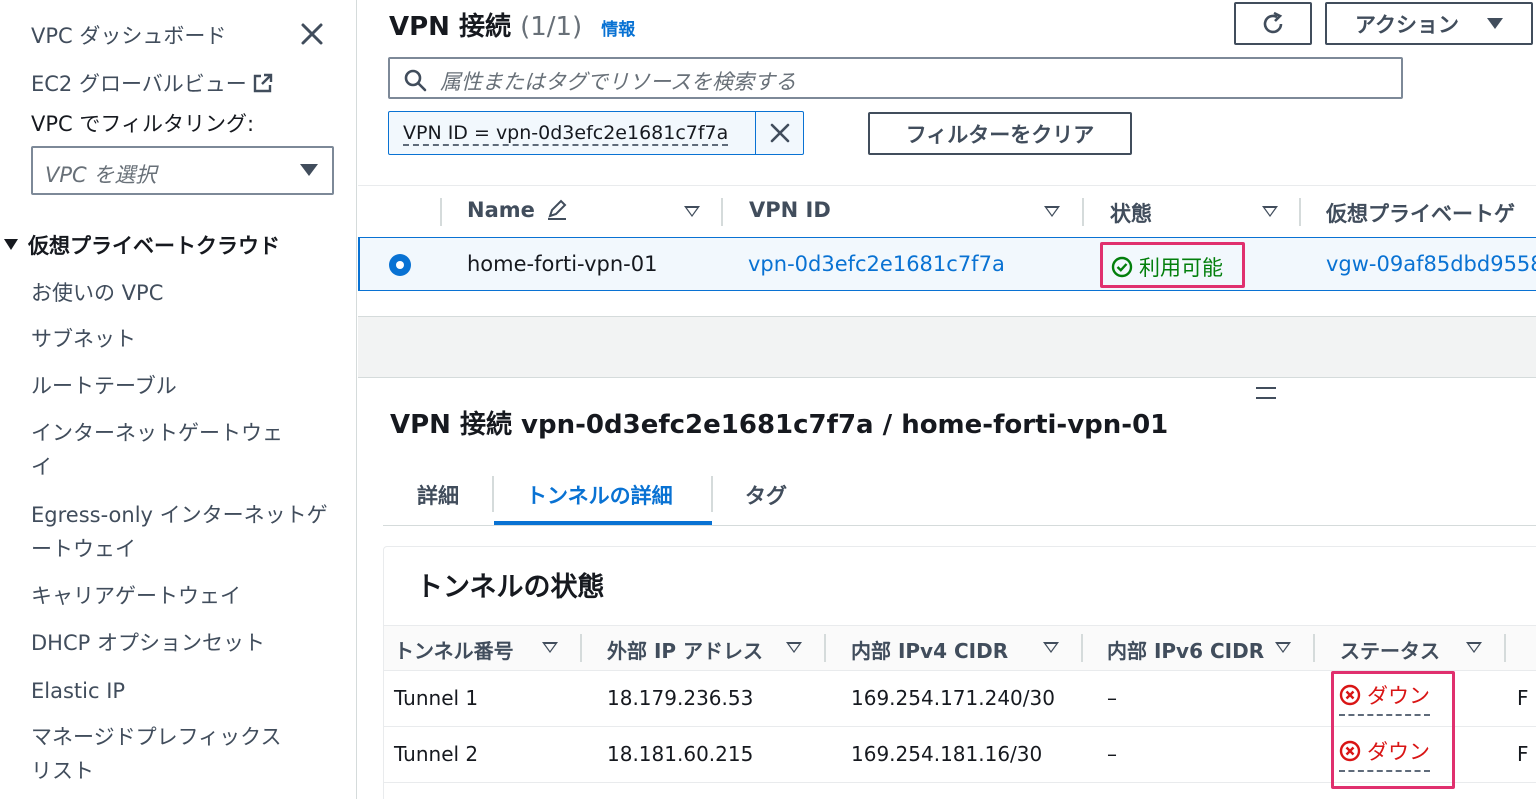 Image resolution: width=1536 pixels, height=799 pixels. Describe the element at coordinates (436, 754) in the screenshot. I see `tunnel-number: Tunnel 2` at that location.